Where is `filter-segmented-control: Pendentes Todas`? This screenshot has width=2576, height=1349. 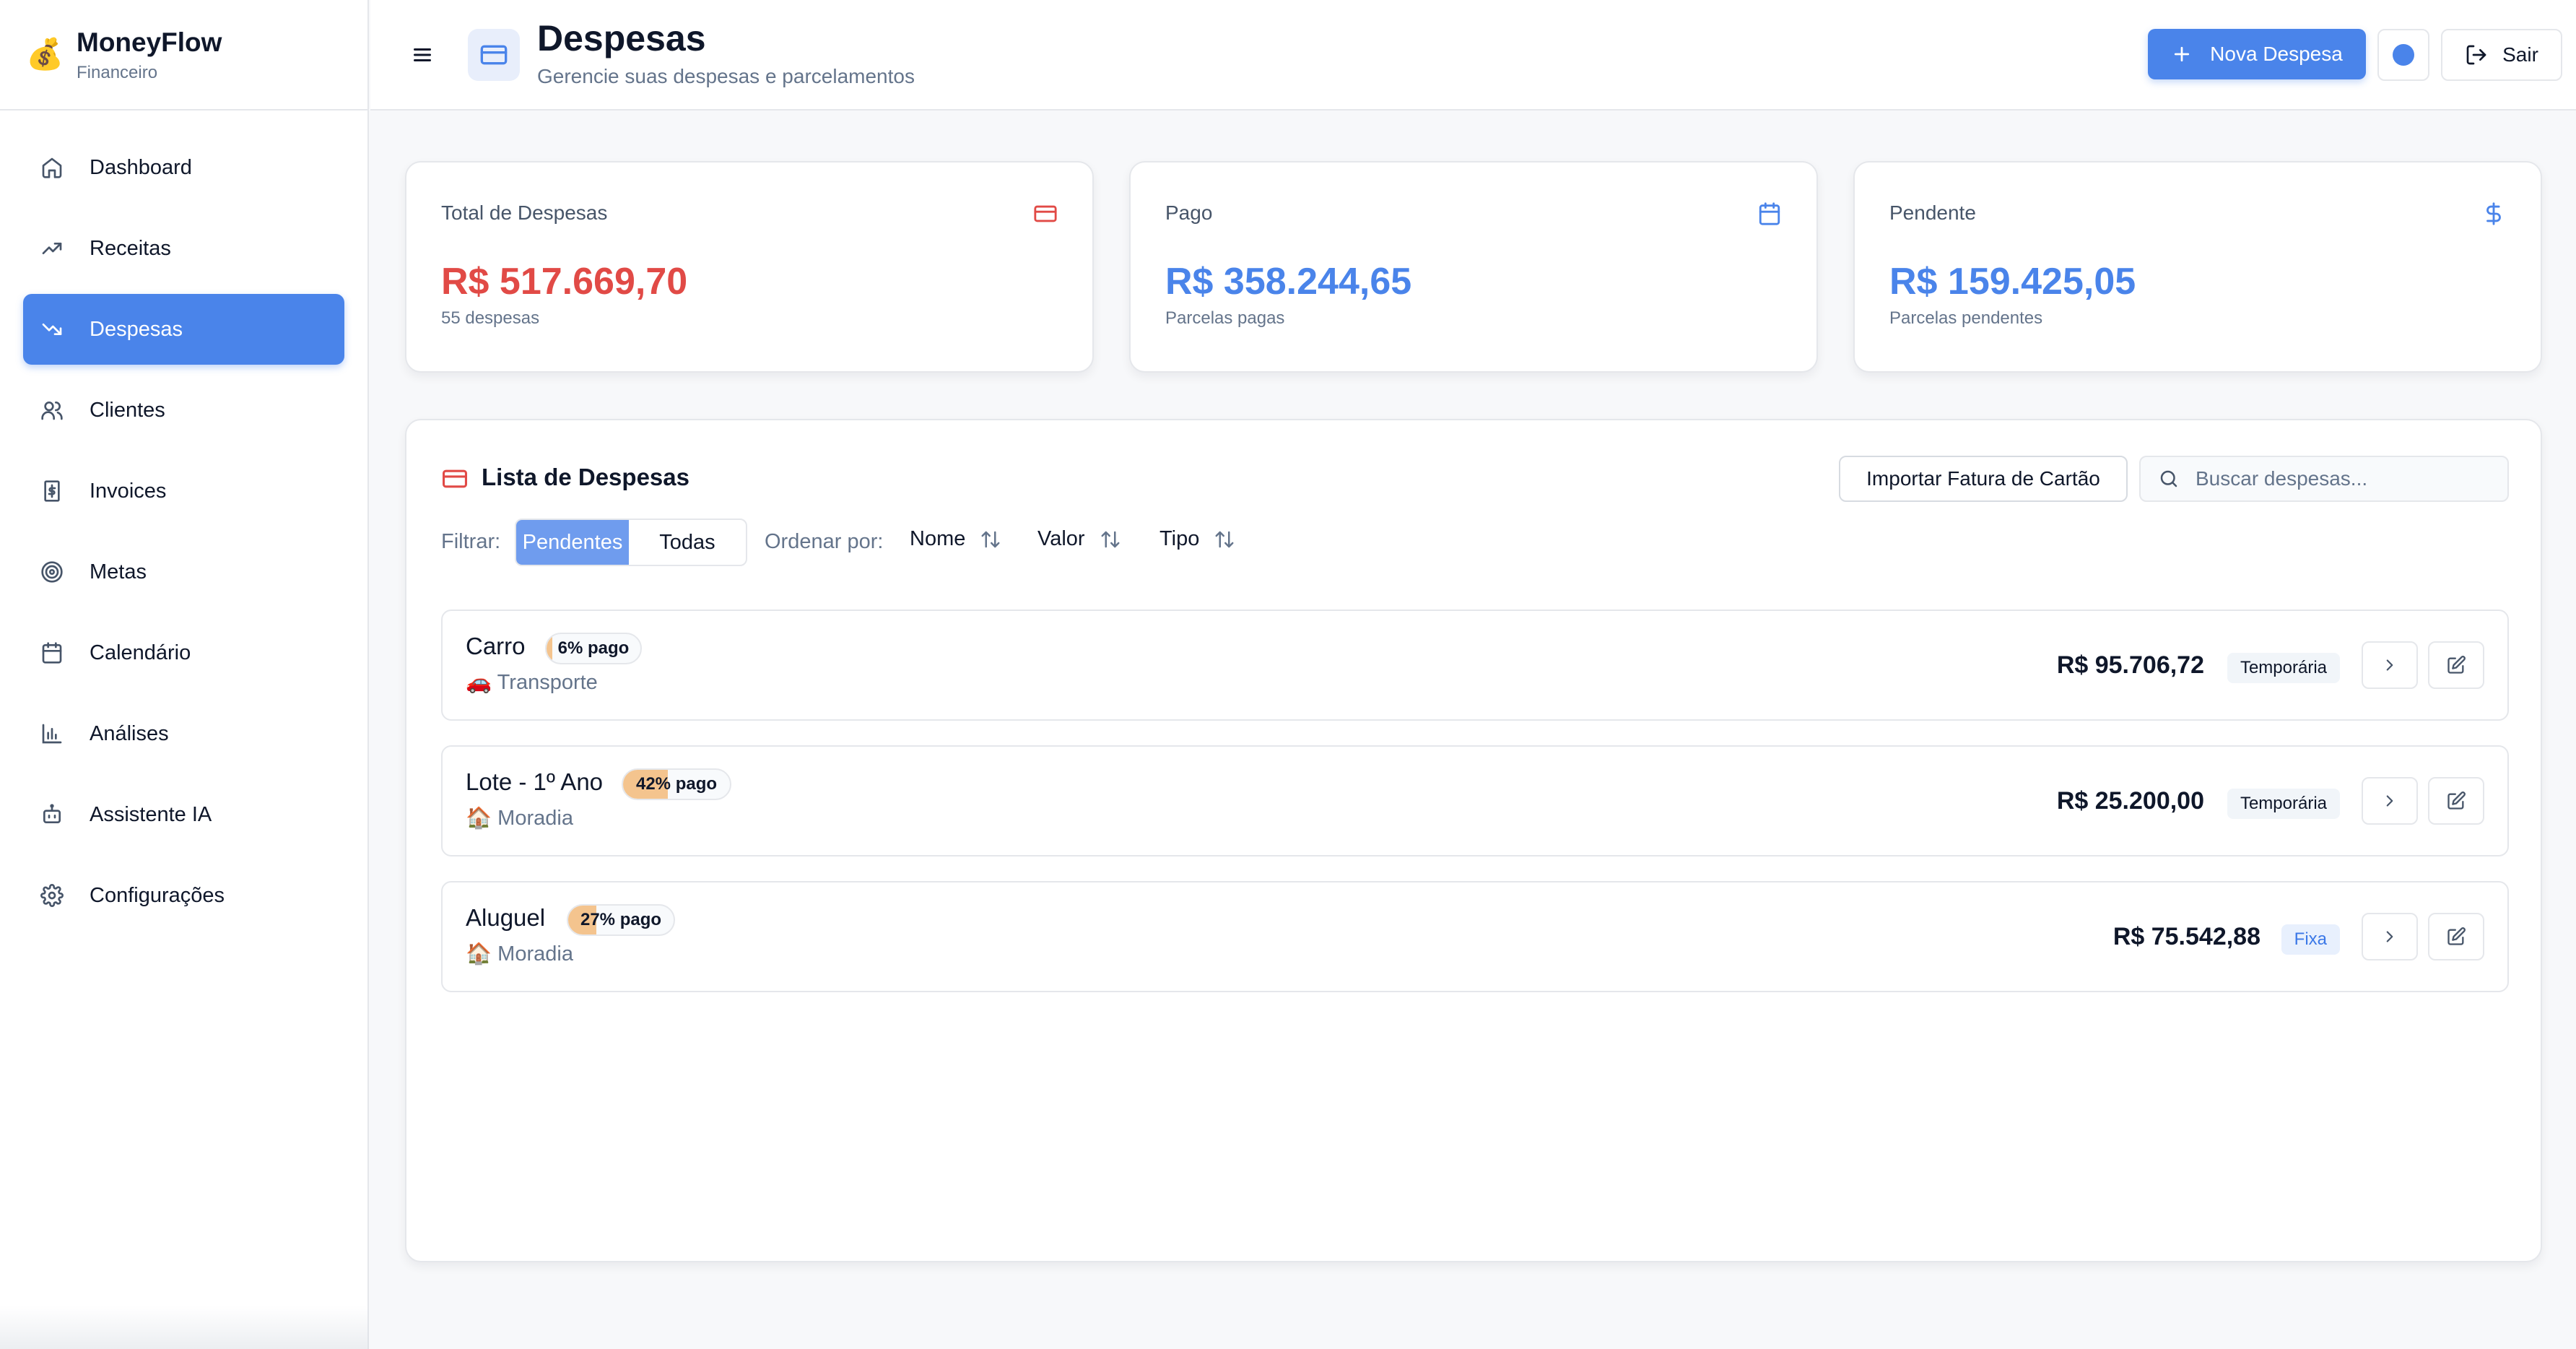 filter-segmented-control: Pendentes Todas is located at coordinates (631, 542).